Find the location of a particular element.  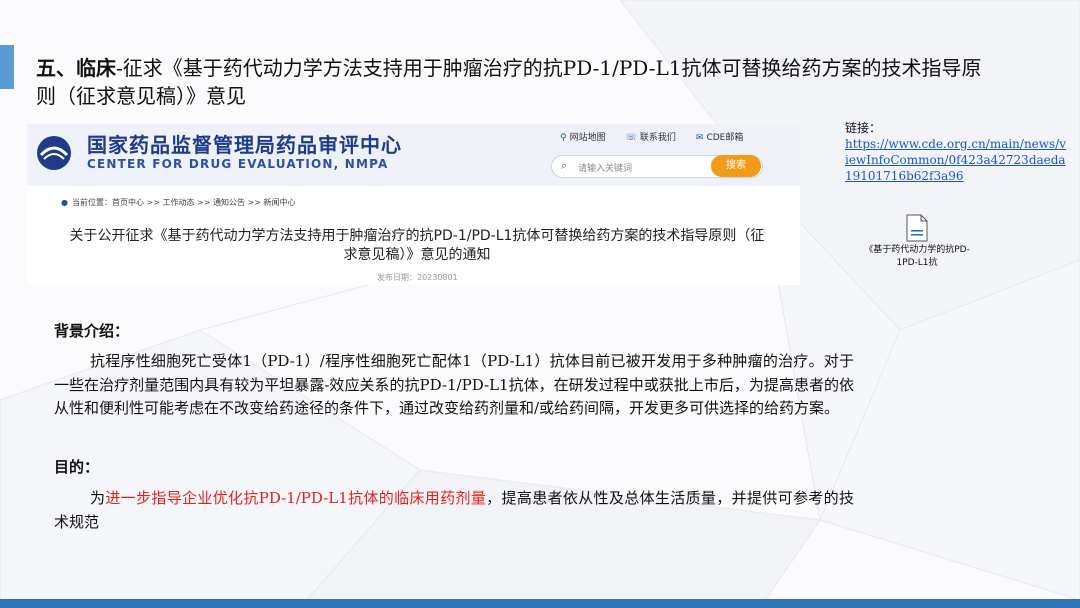

org-name-en: CENTER FOR DRUG EVALUATION, NMPA is located at coordinates (238, 164).